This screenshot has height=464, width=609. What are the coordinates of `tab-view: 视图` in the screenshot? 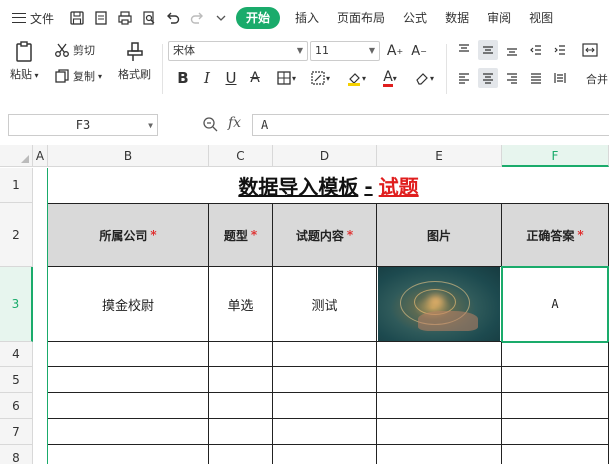 It's located at (541, 18).